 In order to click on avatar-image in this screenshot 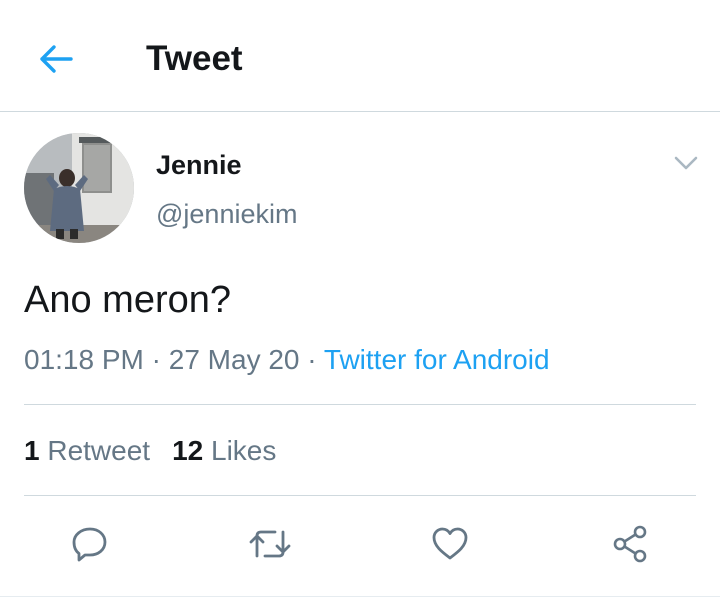, I will do `click(79, 188)`.